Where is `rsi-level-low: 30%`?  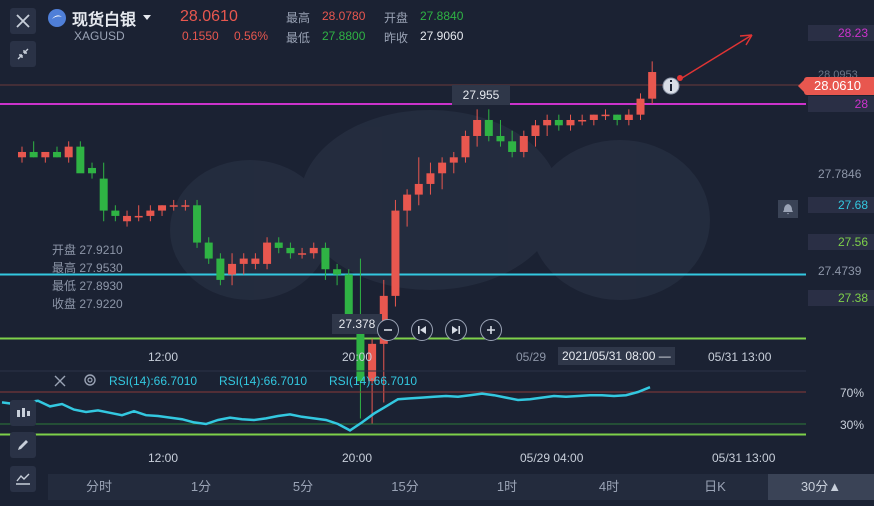 rsi-level-low: 30% is located at coordinates (852, 425).